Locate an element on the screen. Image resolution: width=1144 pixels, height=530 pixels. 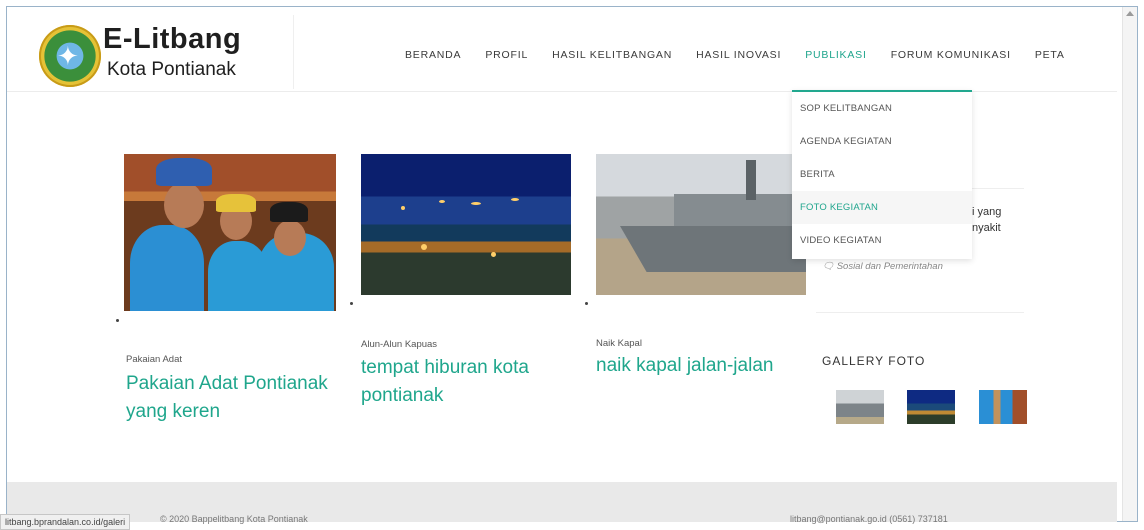
post-category: Alun-Alun Kapuas is located at coordinates (399, 344).